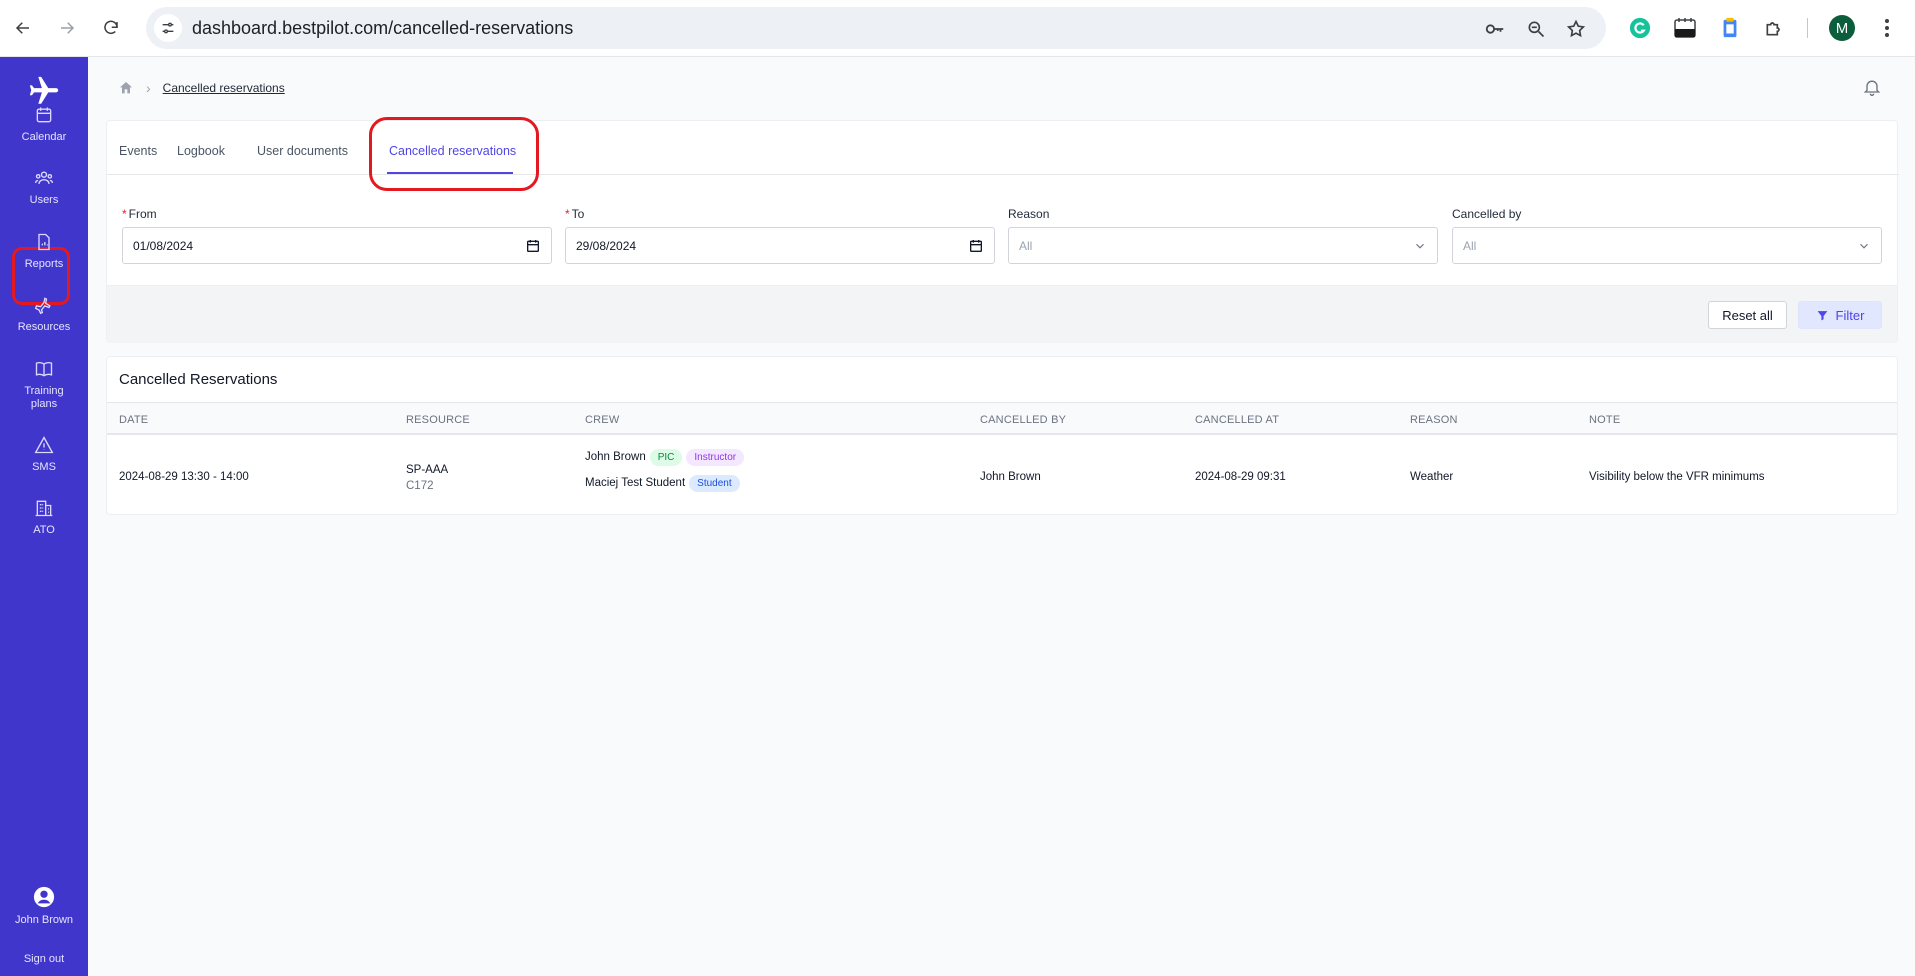  What do you see at coordinates (168, 28) in the screenshot?
I see `site-info-icon` at bounding box center [168, 28].